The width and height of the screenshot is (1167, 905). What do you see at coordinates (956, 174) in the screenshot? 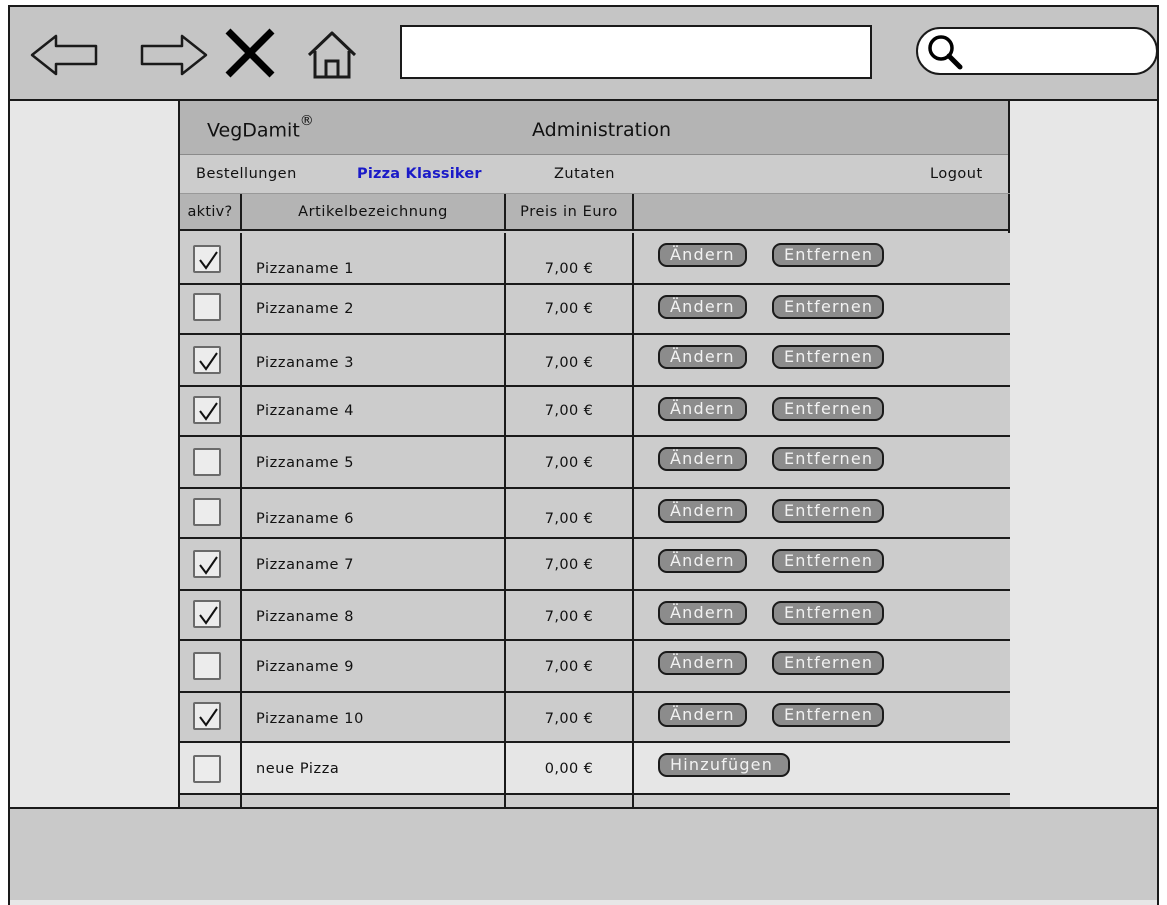
I see `logout-link: Logout` at bounding box center [956, 174].